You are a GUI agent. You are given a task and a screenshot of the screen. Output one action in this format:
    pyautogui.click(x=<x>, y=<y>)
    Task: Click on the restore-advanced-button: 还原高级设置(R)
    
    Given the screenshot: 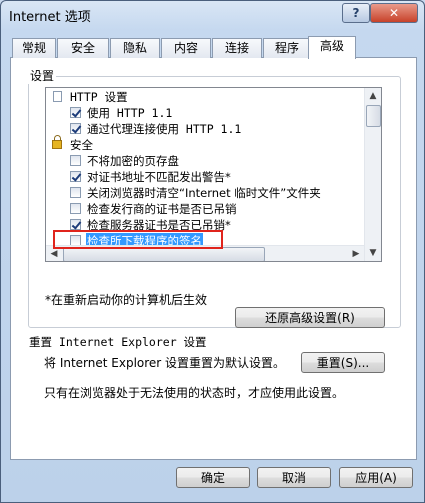 What is the action you would take?
    pyautogui.click(x=310, y=317)
    